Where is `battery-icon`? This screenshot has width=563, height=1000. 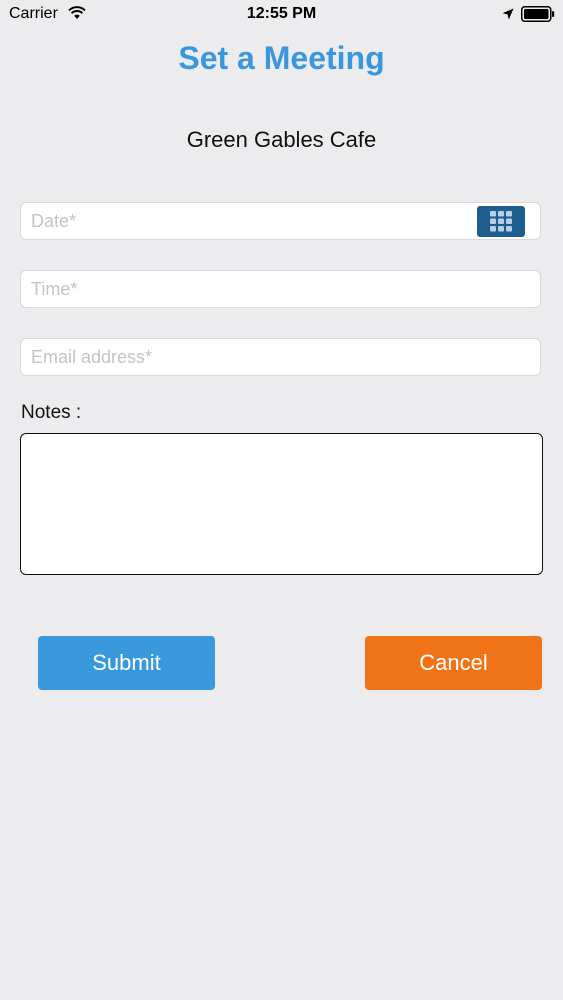
battery-icon is located at coordinates (538, 14).